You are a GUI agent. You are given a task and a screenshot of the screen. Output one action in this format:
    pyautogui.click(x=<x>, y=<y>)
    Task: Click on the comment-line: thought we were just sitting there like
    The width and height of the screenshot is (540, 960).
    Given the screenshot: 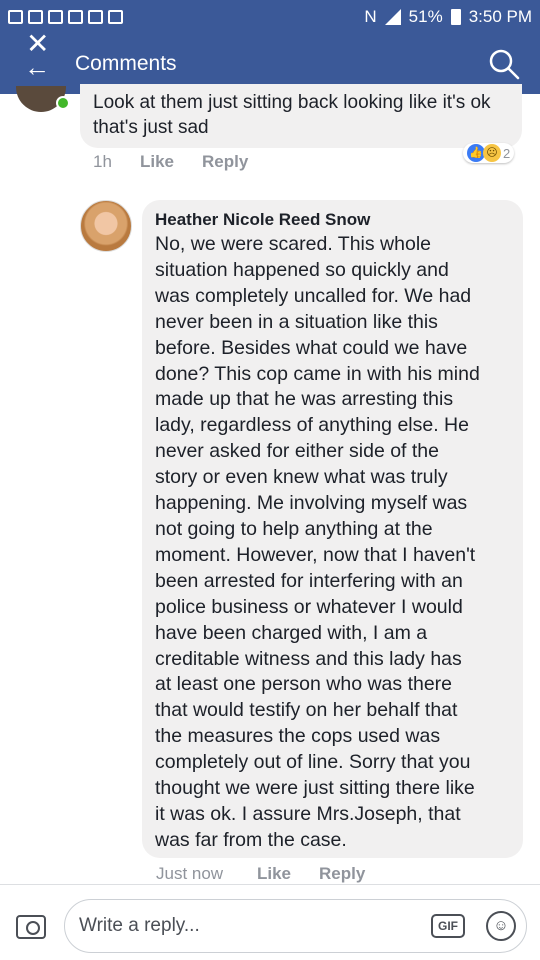 What is the action you would take?
    pyautogui.click(x=315, y=788)
    